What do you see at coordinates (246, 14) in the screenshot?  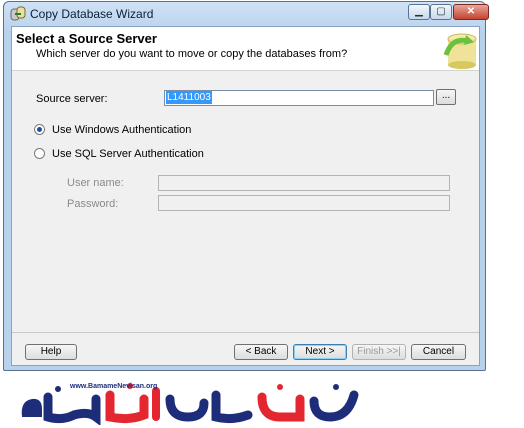 I see `title-bar: Copy Database Wizard ▁ ▢ ✕` at bounding box center [246, 14].